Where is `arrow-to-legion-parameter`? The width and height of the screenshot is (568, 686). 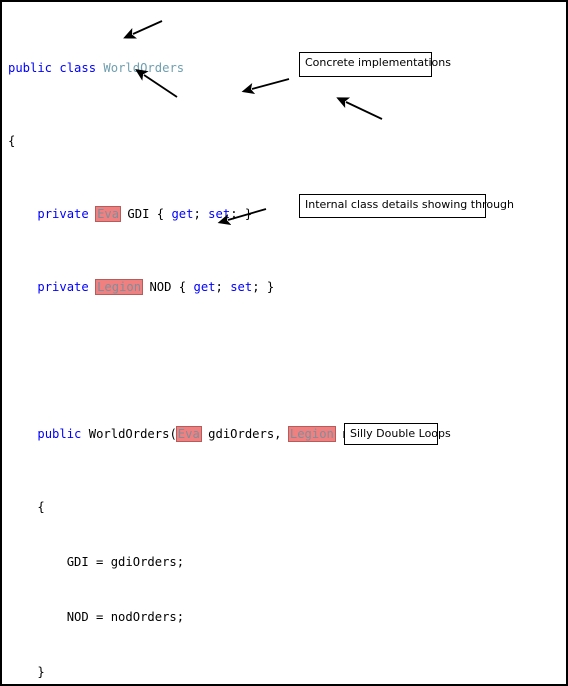 arrow-to-legion-parameter is located at coordinates (359, 108).